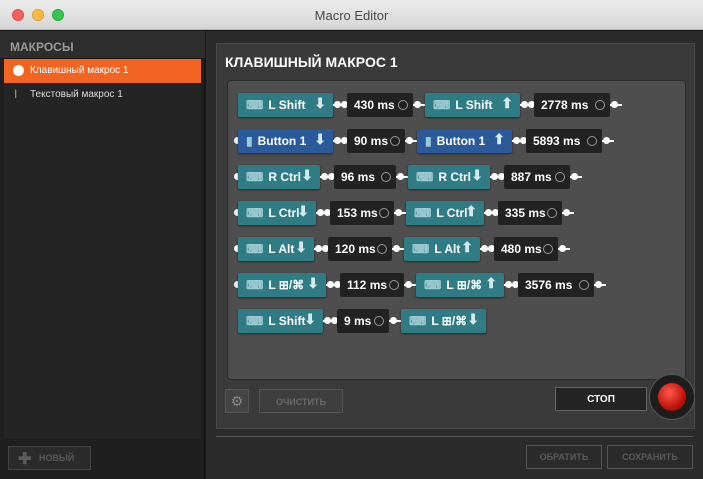  I want to click on sidebar-item-keyboard-macro: Клавишный макрос 1, so click(102, 71).